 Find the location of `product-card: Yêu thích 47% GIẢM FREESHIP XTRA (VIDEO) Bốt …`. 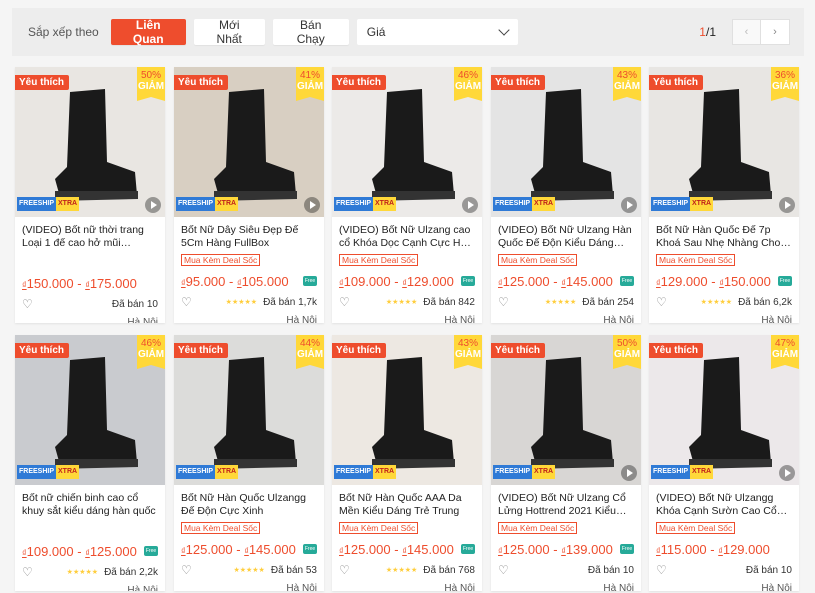

product-card: Yêu thích 47% GIẢM FREESHIP XTRA (VIDEO) Bốt … is located at coordinates (724, 463).